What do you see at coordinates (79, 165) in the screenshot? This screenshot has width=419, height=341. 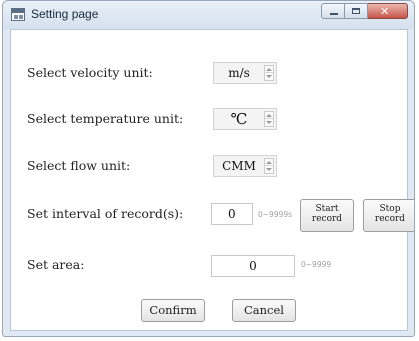 I see `flow-unit-label: Select flow unit:` at bounding box center [79, 165].